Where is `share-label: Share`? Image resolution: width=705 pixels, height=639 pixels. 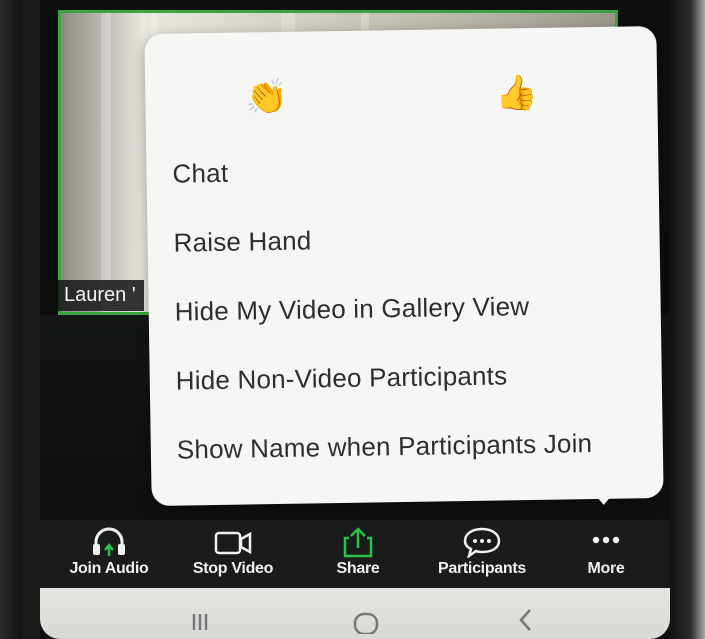 share-label: Share is located at coordinates (358, 568).